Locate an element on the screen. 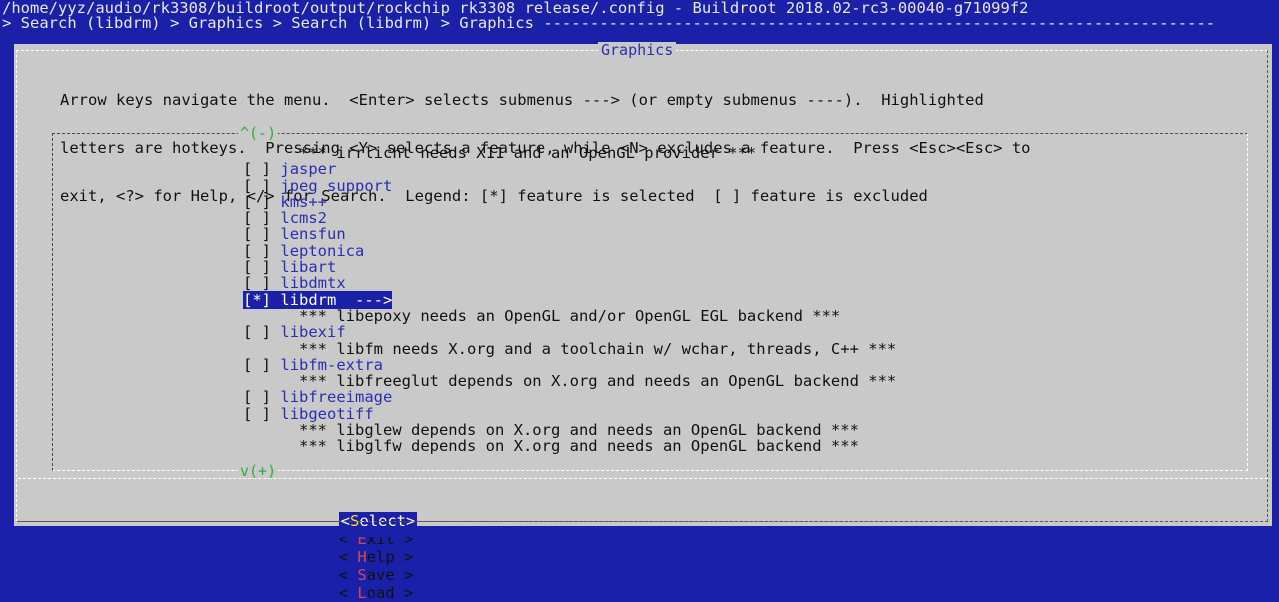 The width and height of the screenshot is (1279, 602). dialog-bottom-border is located at coordinates (643, 521).